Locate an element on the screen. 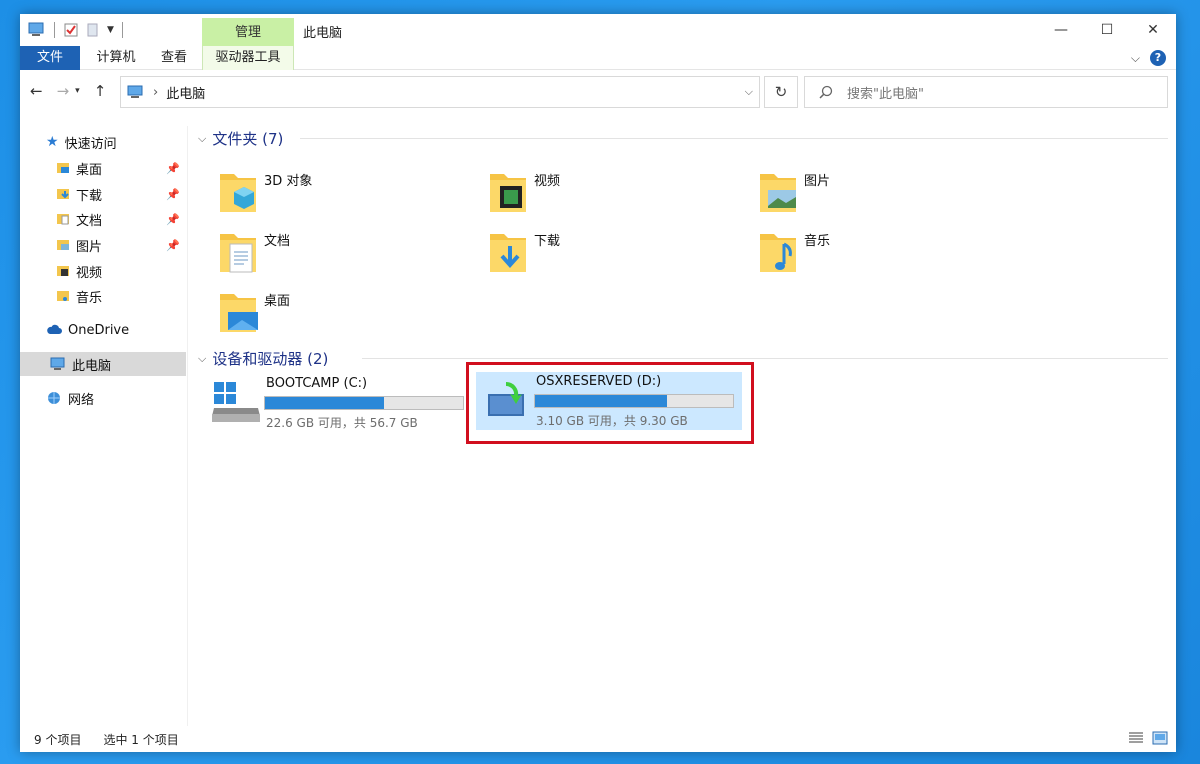 The height and width of the screenshot is (764, 1200). drive-usage-bar is located at coordinates (364, 403).